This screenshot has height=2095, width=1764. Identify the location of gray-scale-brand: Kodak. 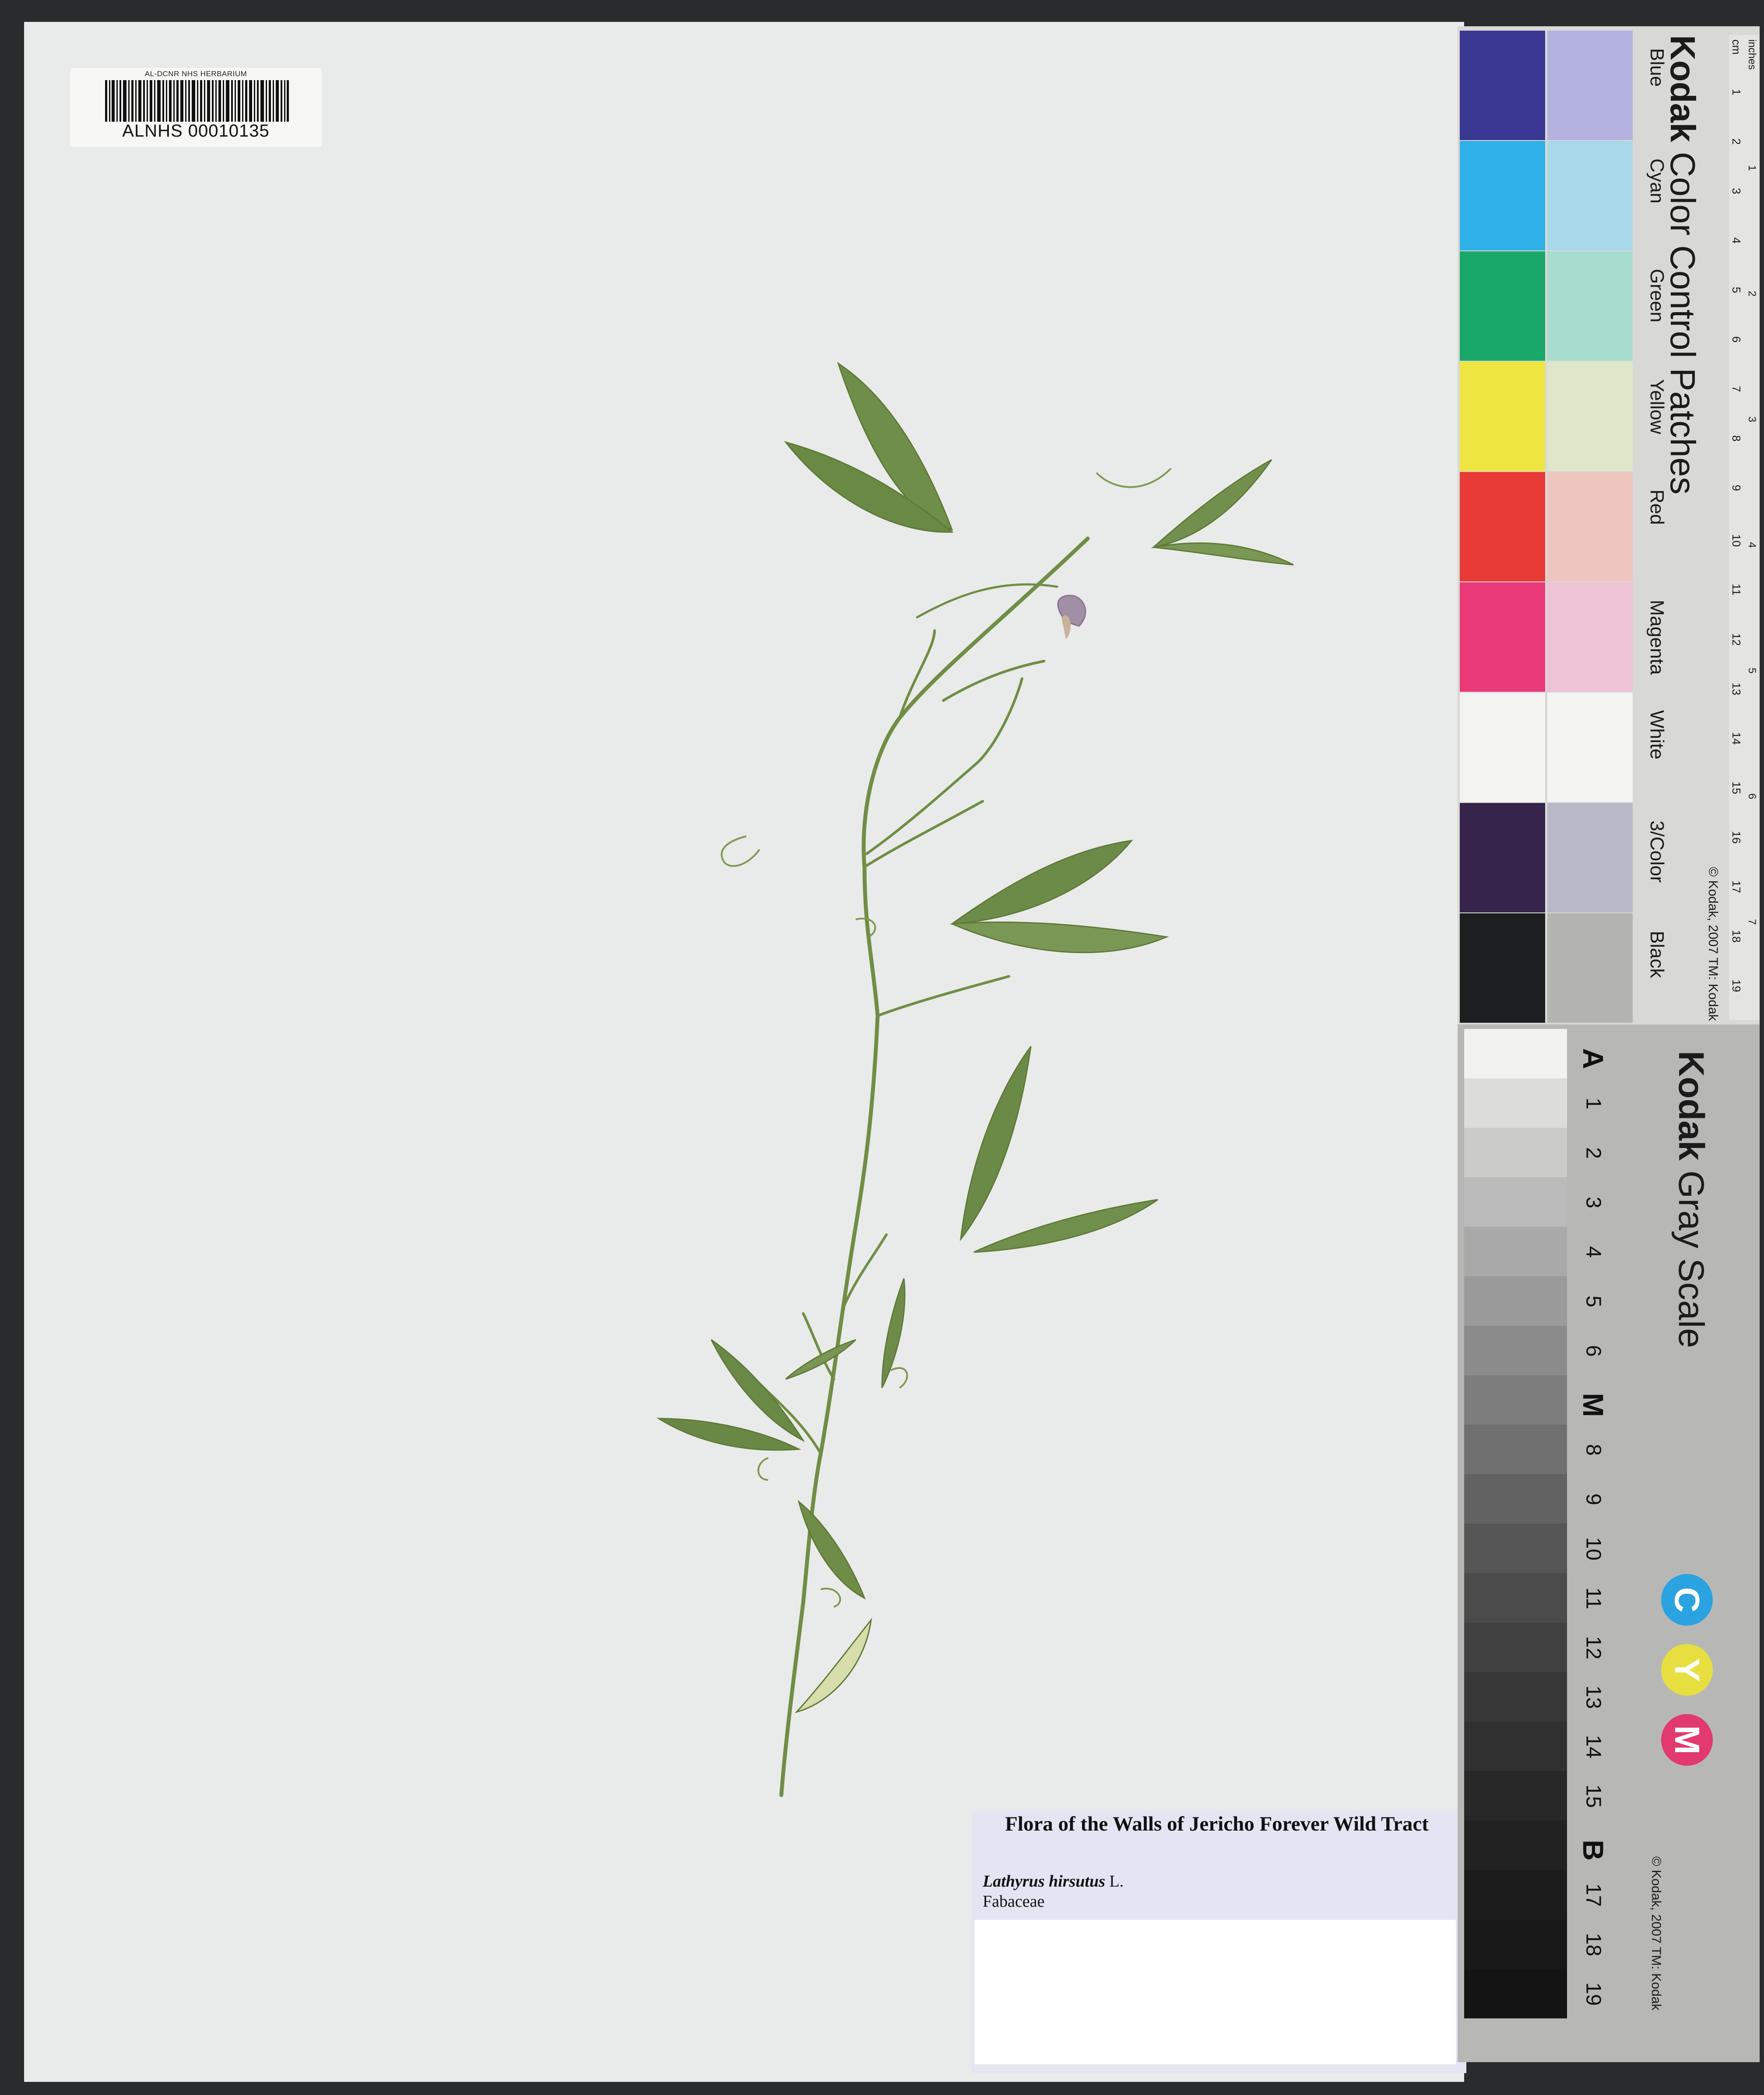
(1691, 1106).